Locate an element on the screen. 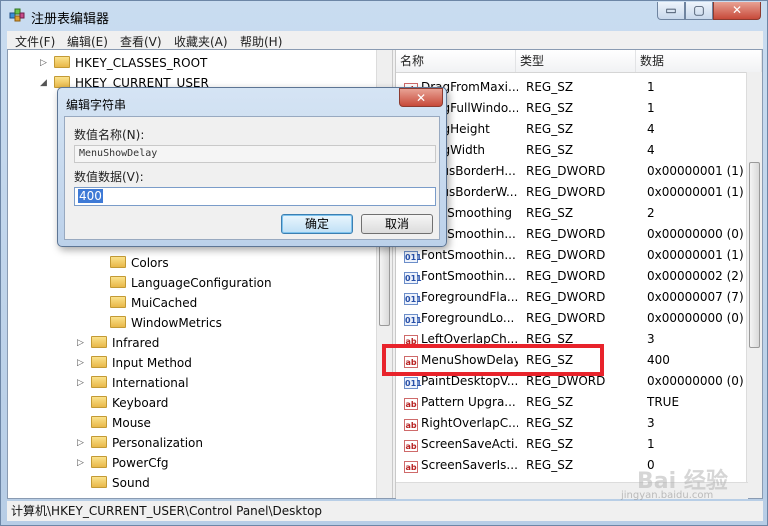 The image size is (768, 526). tree-item-label: Infrared is located at coordinates (136, 343).